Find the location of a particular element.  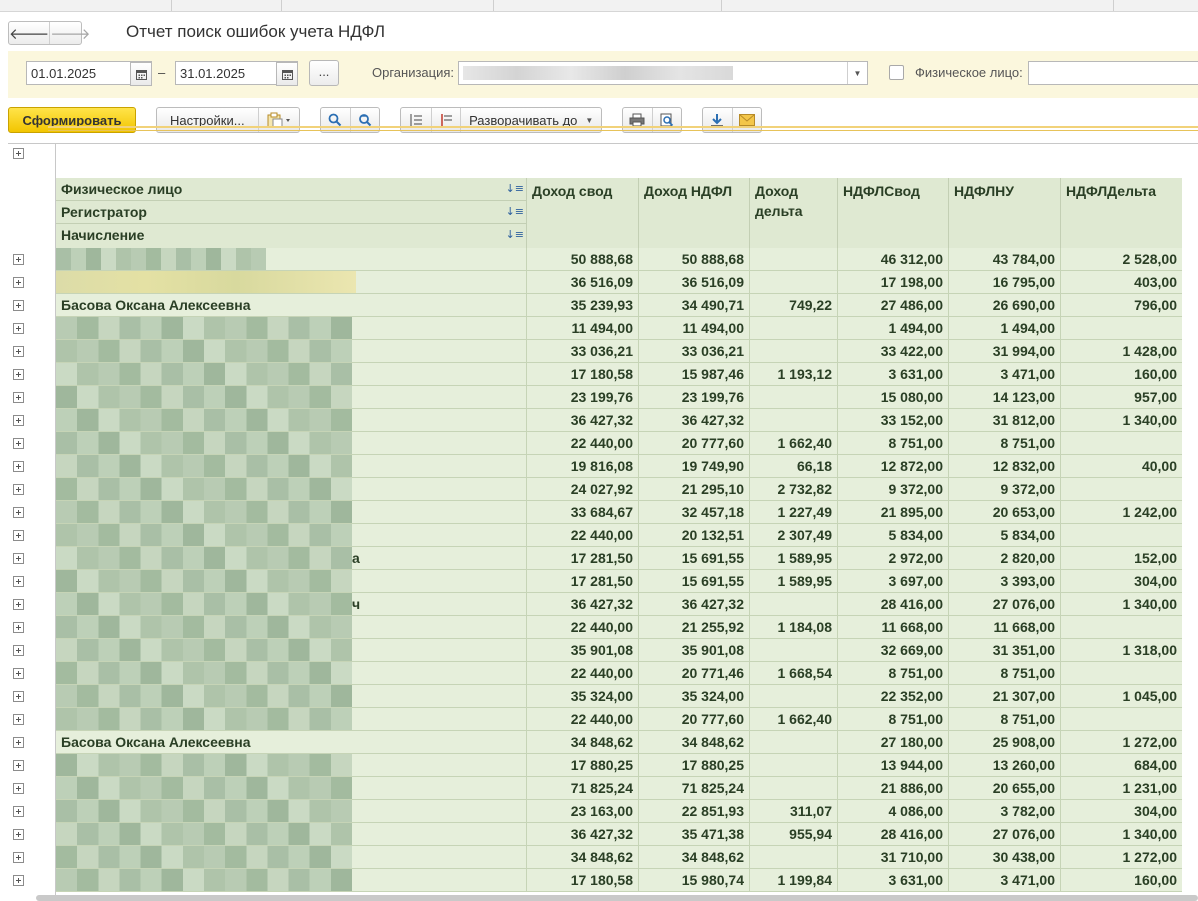

table-cell-income-delta: 311,07 is located at coordinates (793, 811).